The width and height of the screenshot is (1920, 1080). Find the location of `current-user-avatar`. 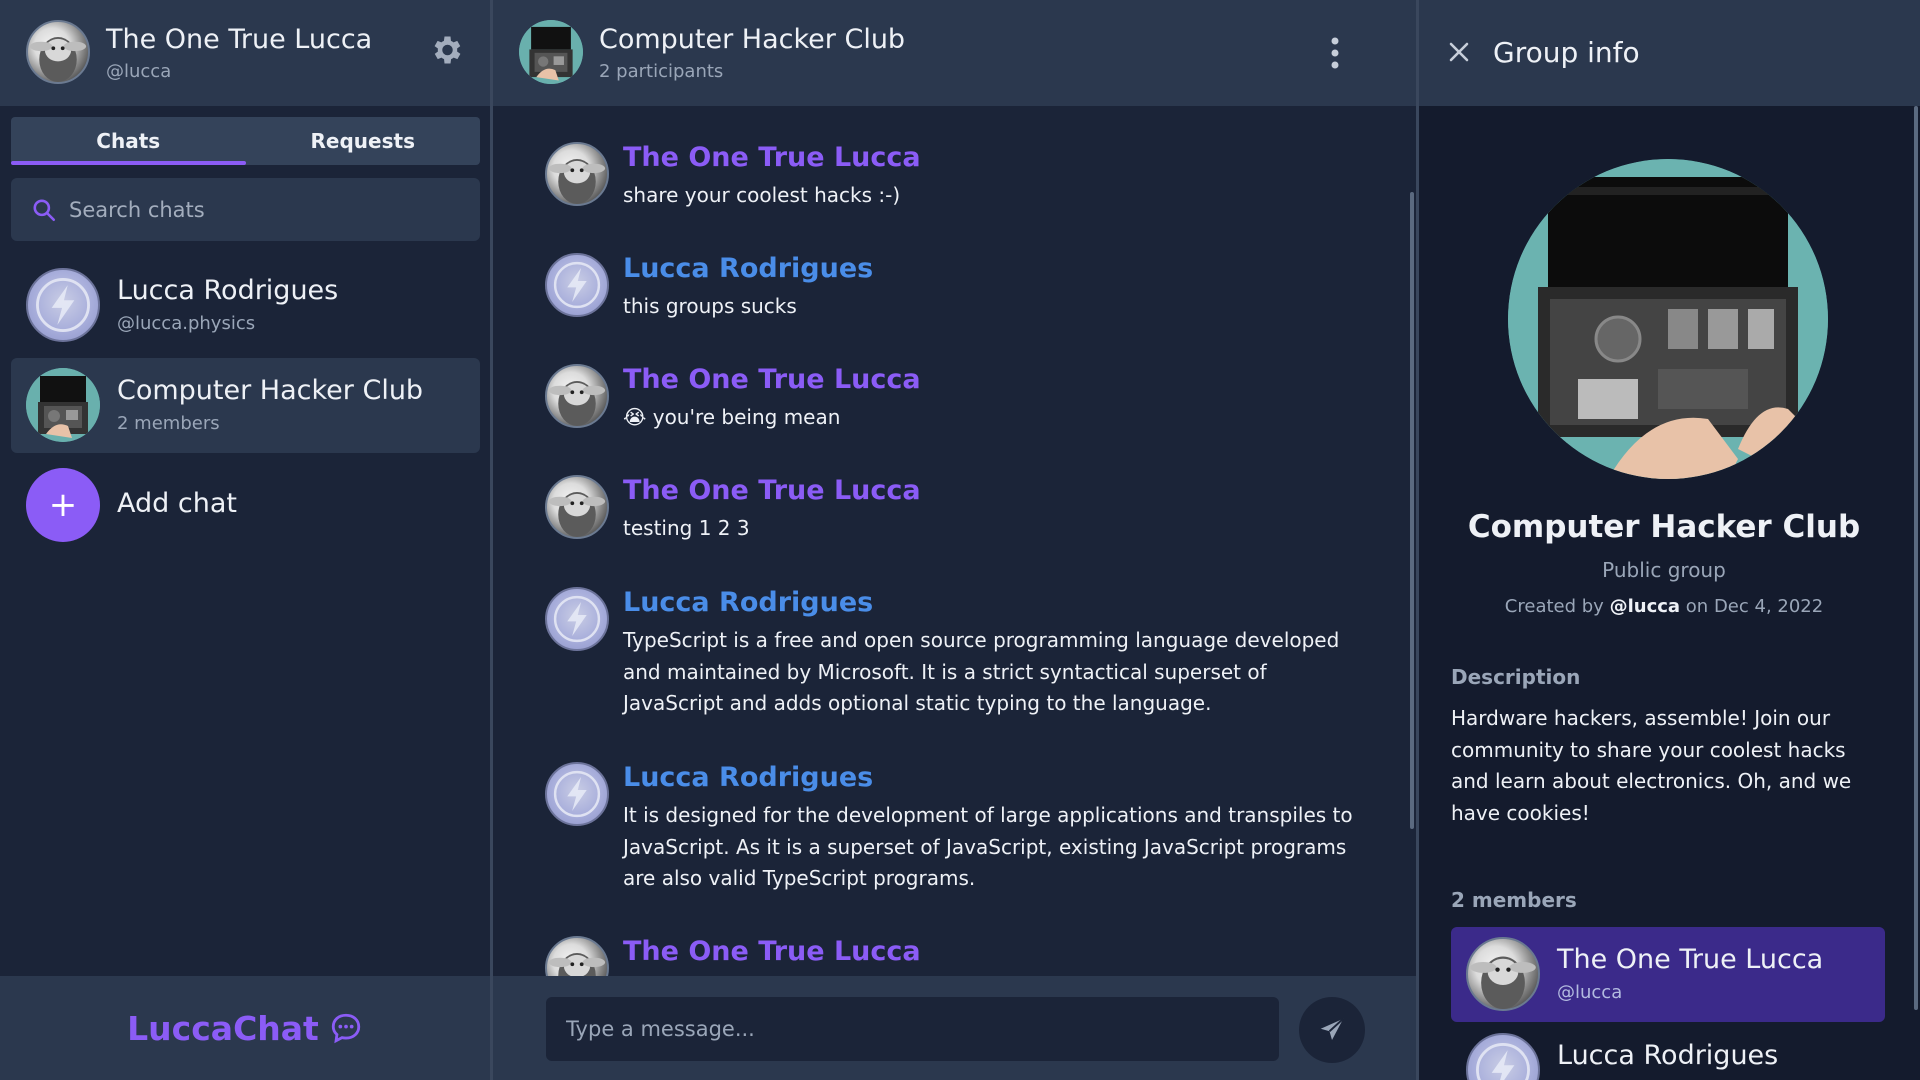

current-user-avatar is located at coordinates (58, 52).